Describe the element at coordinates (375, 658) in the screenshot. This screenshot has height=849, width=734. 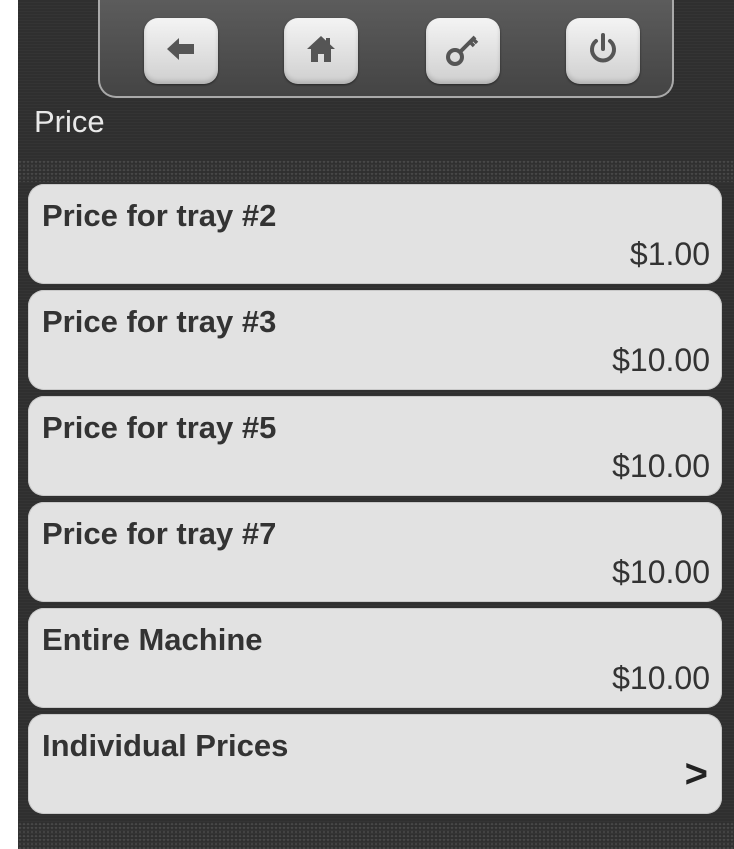
I see `entire-machine-item: Entire Machine $10.00` at that location.